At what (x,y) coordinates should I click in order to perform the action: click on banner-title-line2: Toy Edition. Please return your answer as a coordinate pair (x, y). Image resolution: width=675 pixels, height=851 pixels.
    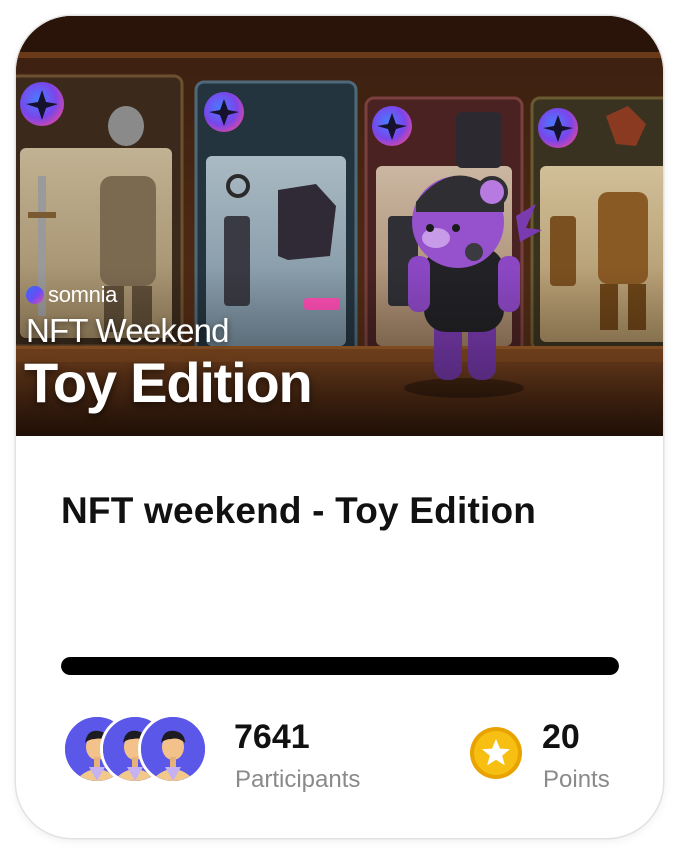
    Looking at the image, I should click on (168, 382).